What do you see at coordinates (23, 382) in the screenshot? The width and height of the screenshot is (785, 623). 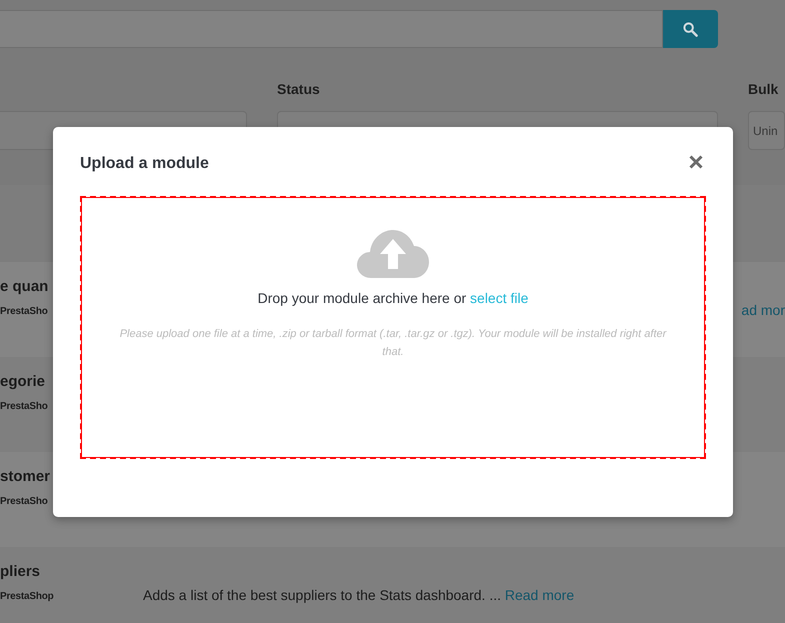 I see `module-name: egorie` at bounding box center [23, 382].